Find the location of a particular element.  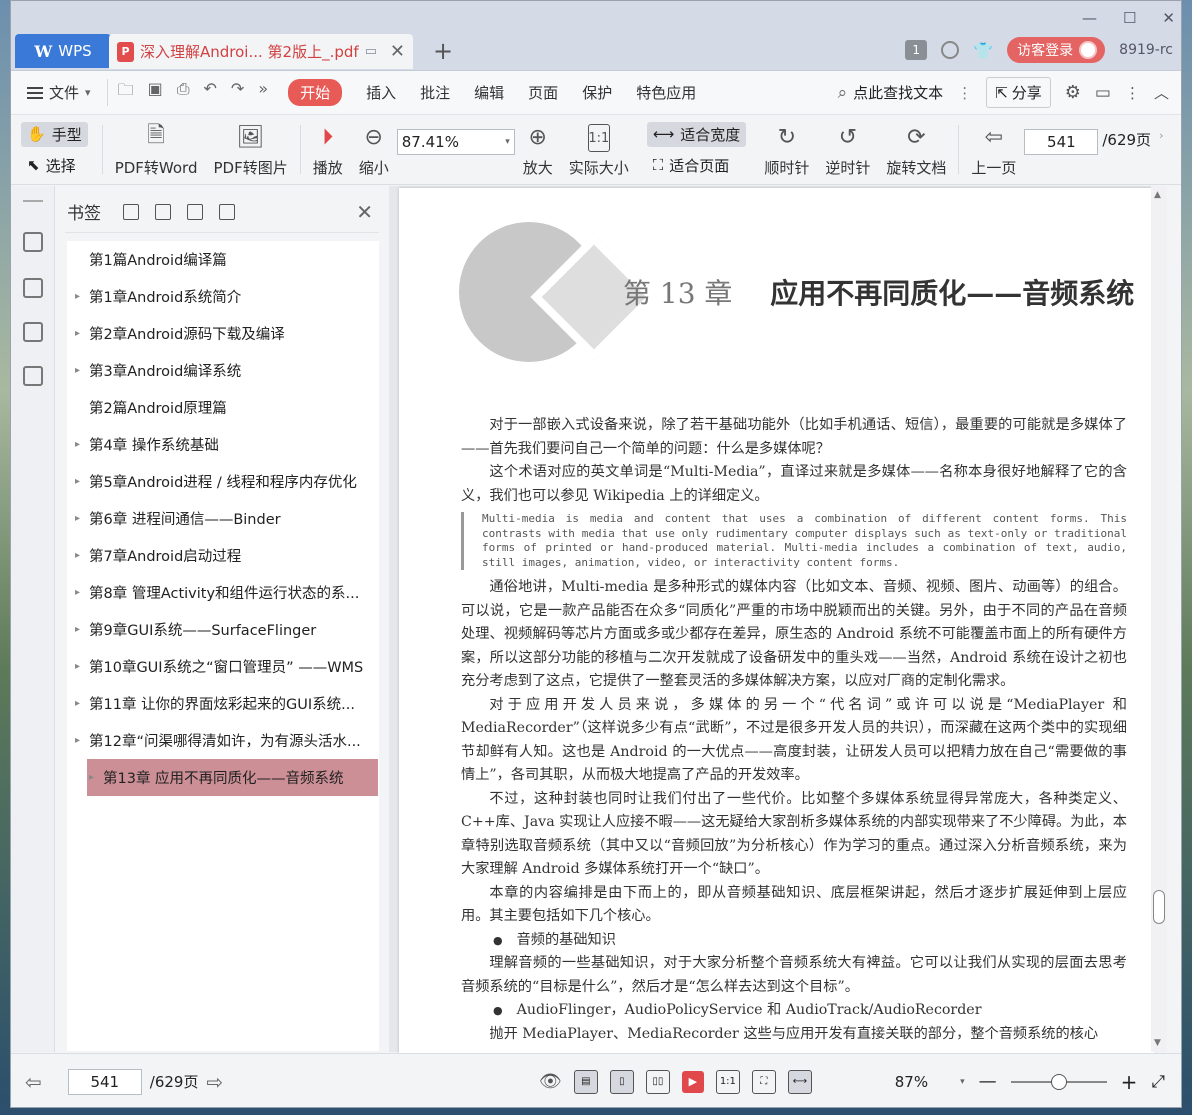

close-panel-icon: ✕ is located at coordinates (364, 212).